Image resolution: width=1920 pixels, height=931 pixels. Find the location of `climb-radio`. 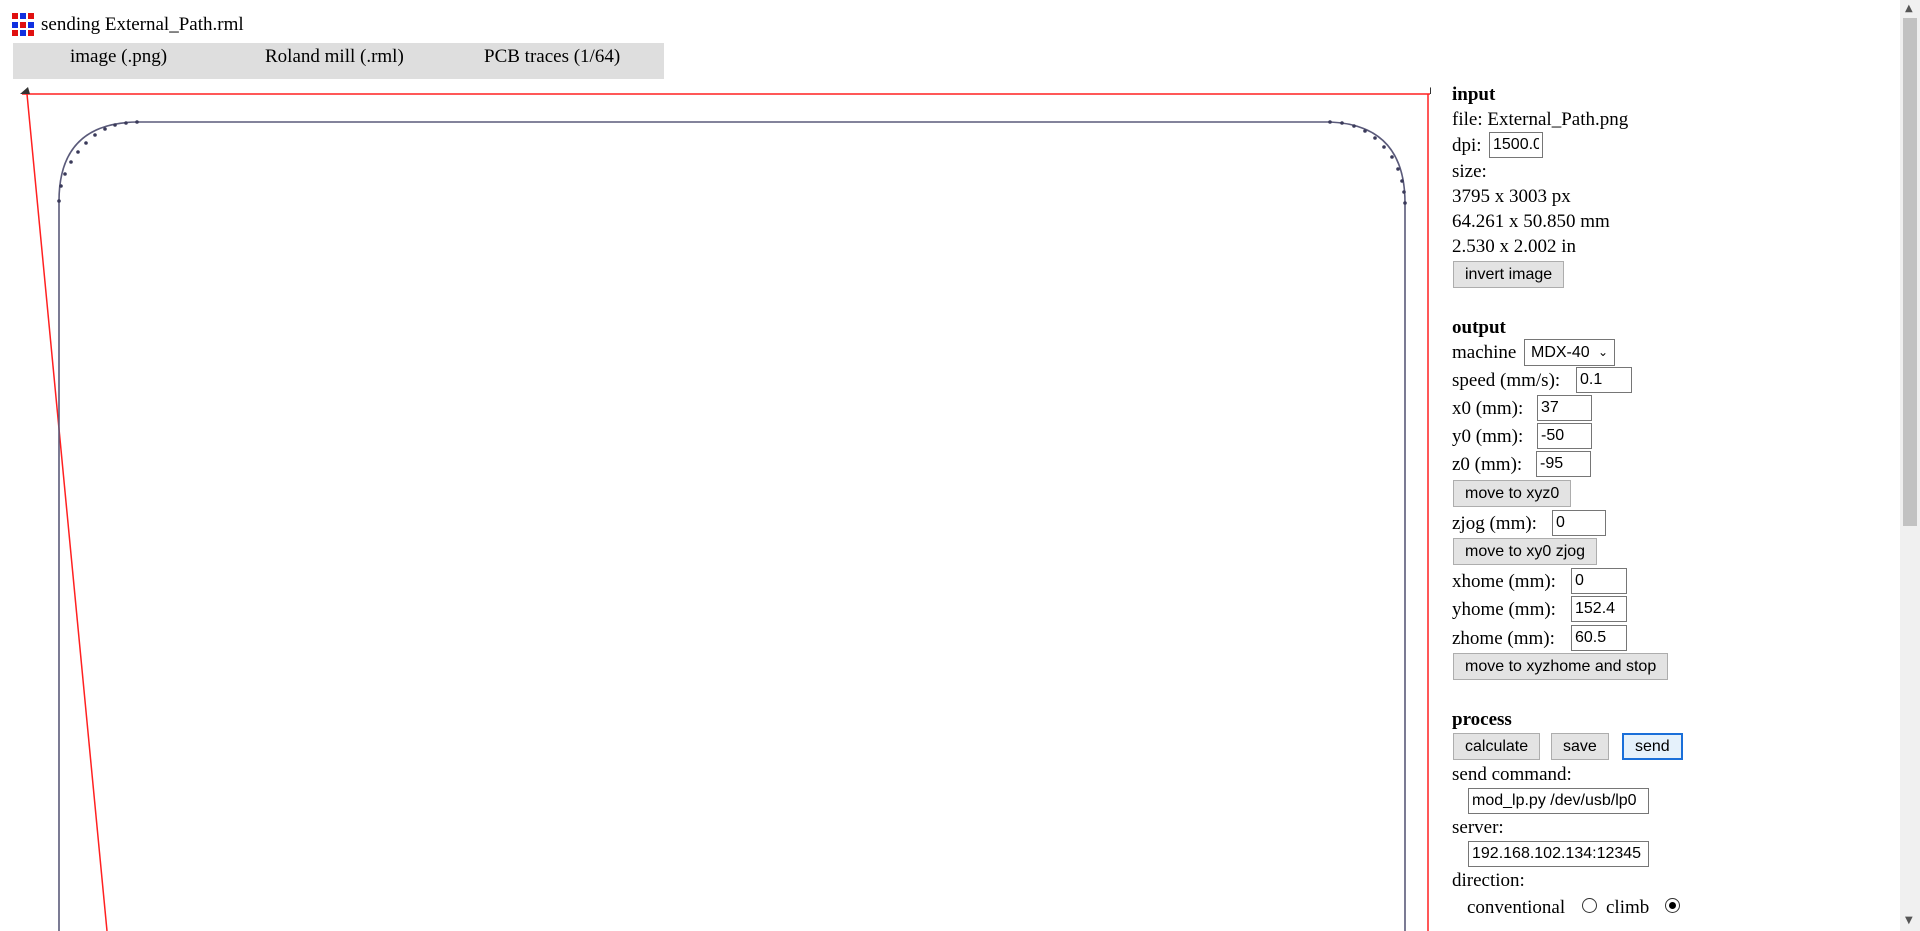

climb-radio is located at coordinates (1672, 905).